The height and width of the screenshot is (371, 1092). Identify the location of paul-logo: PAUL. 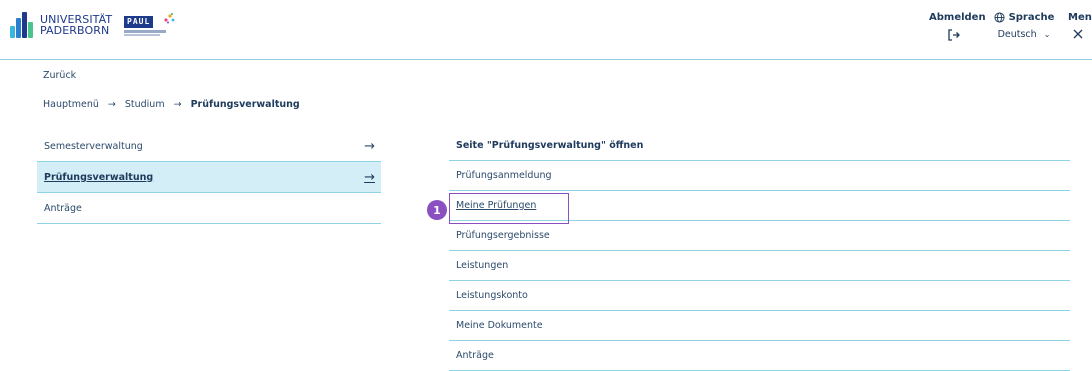
(149, 24).